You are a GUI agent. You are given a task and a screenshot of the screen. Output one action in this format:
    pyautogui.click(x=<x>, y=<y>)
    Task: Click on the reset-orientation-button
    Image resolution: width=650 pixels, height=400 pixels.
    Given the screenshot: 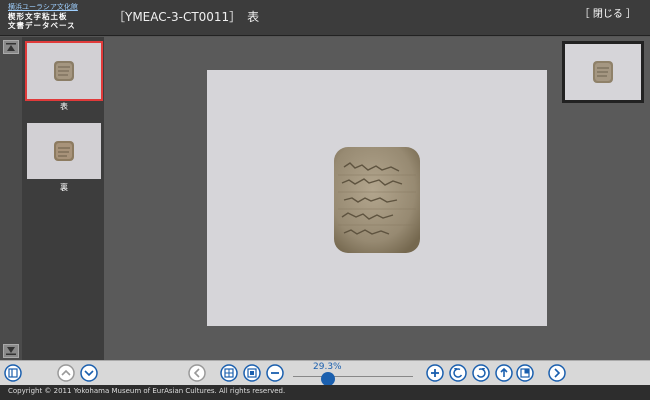 What is the action you would take?
    pyautogui.click(x=504, y=373)
    